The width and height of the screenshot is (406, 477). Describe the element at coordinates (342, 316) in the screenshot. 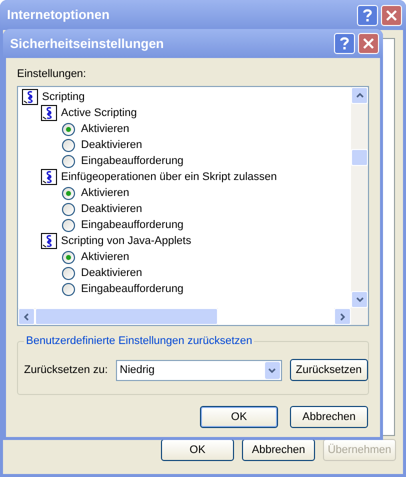

I see `scroll-right-button` at that location.